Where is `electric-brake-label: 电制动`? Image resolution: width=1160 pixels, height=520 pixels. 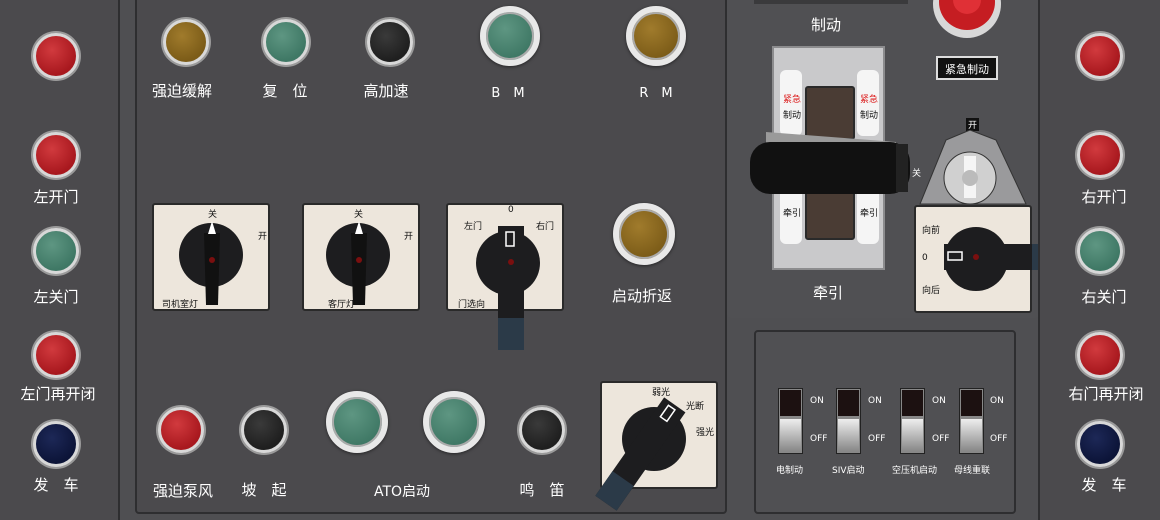
electric-brake-label: 电制动 is located at coordinates (790, 471).